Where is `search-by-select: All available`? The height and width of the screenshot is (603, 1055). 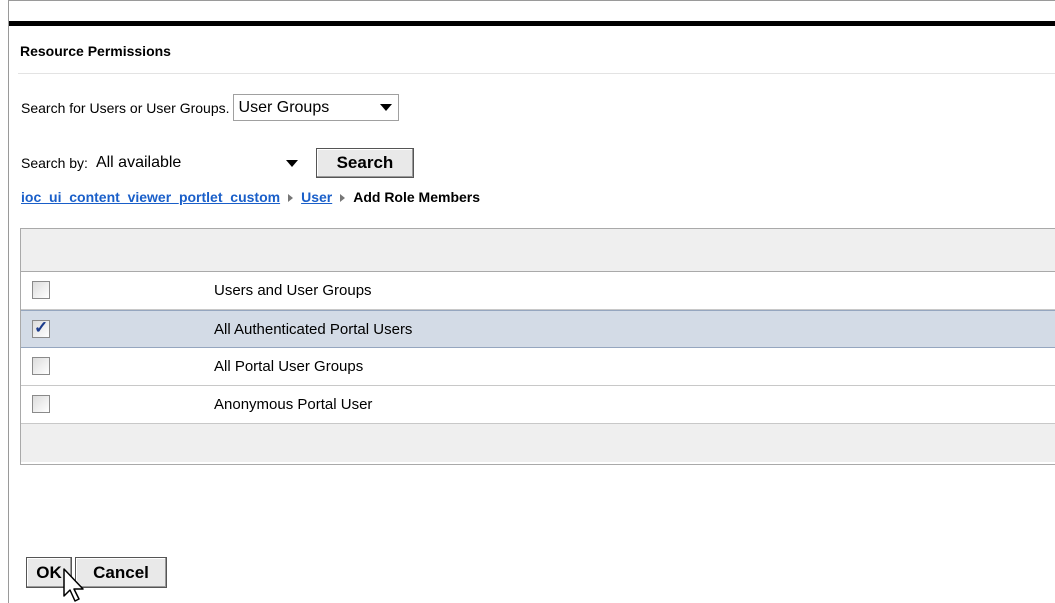
search-by-select: All available is located at coordinates (197, 163).